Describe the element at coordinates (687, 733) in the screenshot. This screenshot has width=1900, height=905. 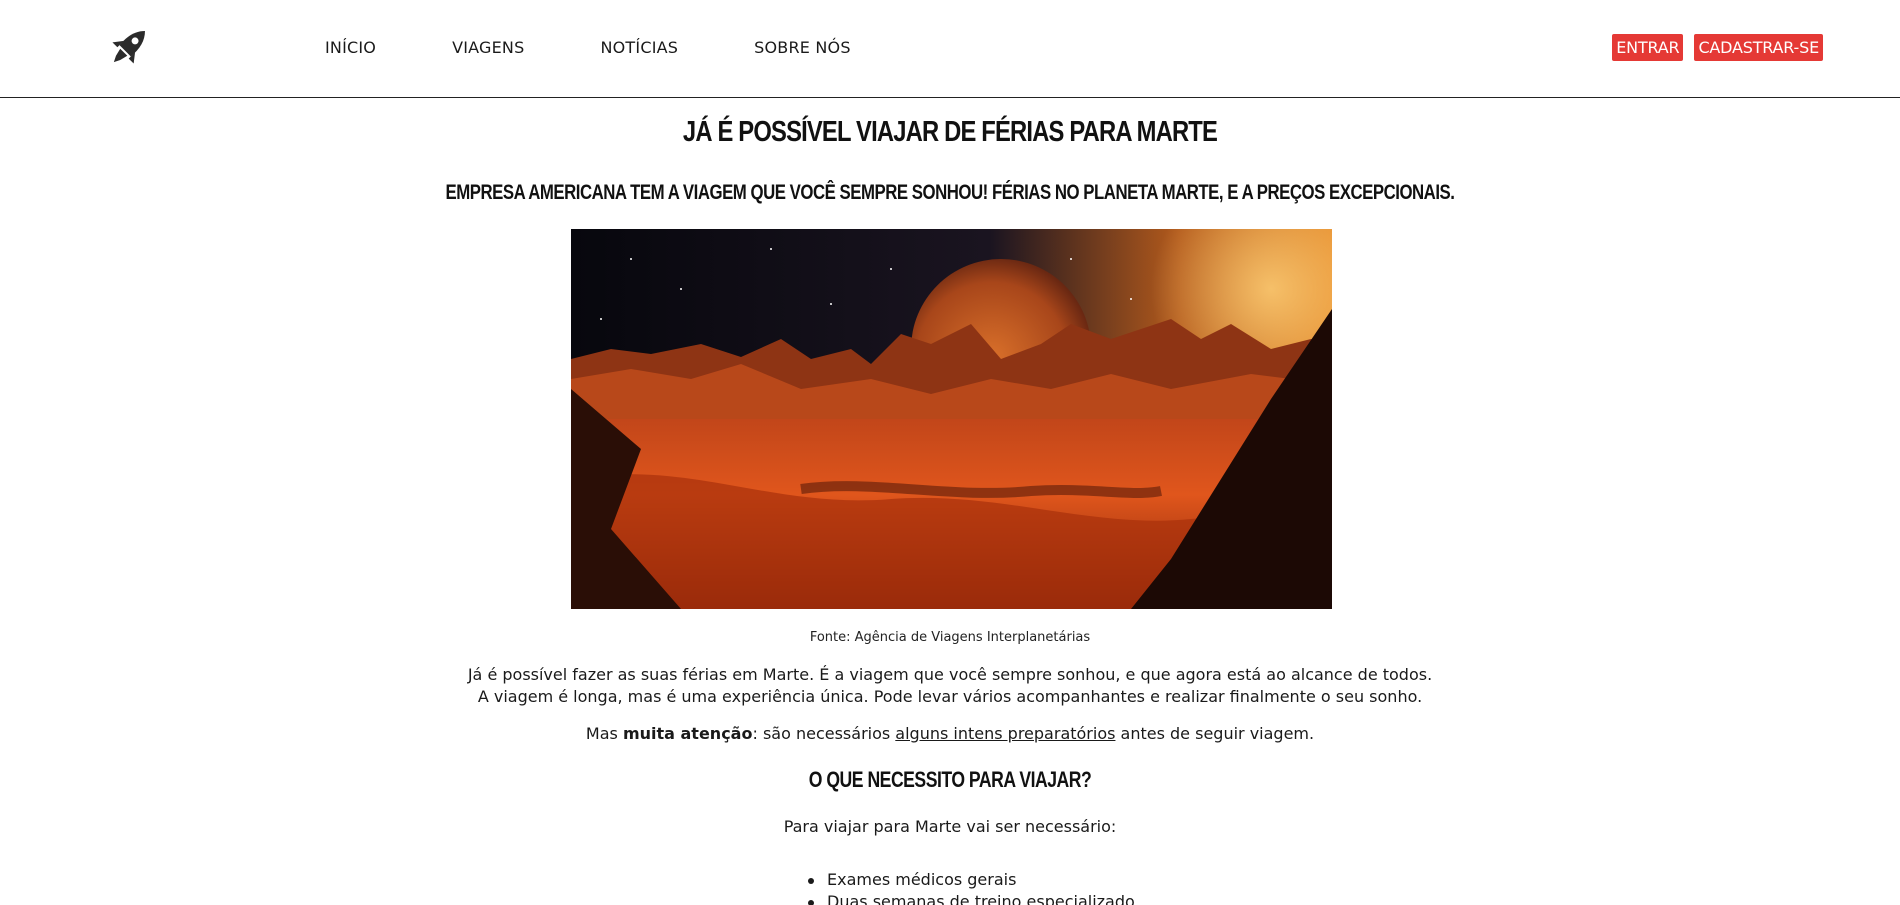
I see `warning-bold: muita atenção` at that location.